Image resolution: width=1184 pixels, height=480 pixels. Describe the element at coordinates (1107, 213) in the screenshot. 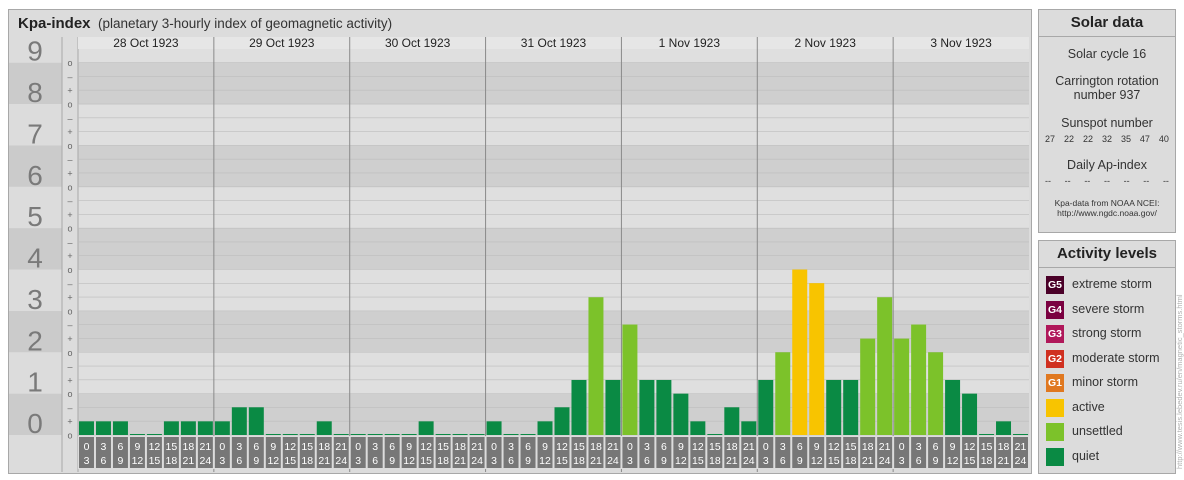

I see `data-source-url: http://www.ngdc.noaa.gov/` at that location.